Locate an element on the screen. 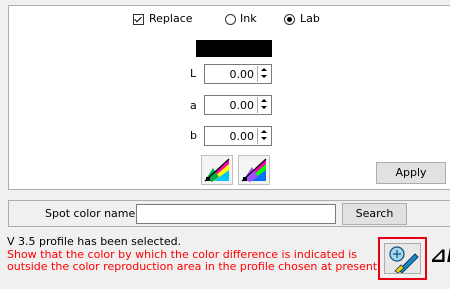 Image resolution: width=450 pixels, height=289 pixels. l-value: 0.00 is located at coordinates (242, 74).